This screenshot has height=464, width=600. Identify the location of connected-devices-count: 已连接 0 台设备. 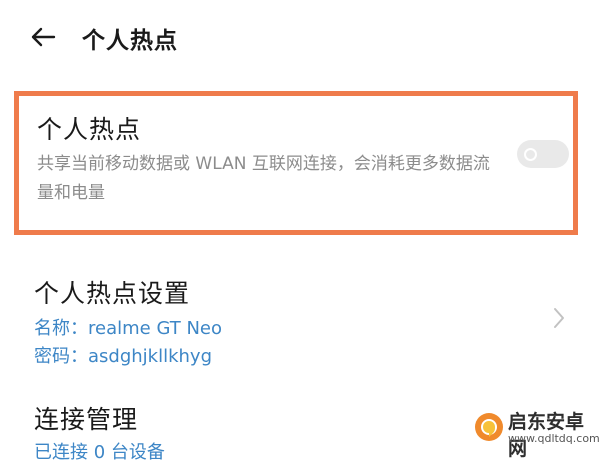
(99, 452).